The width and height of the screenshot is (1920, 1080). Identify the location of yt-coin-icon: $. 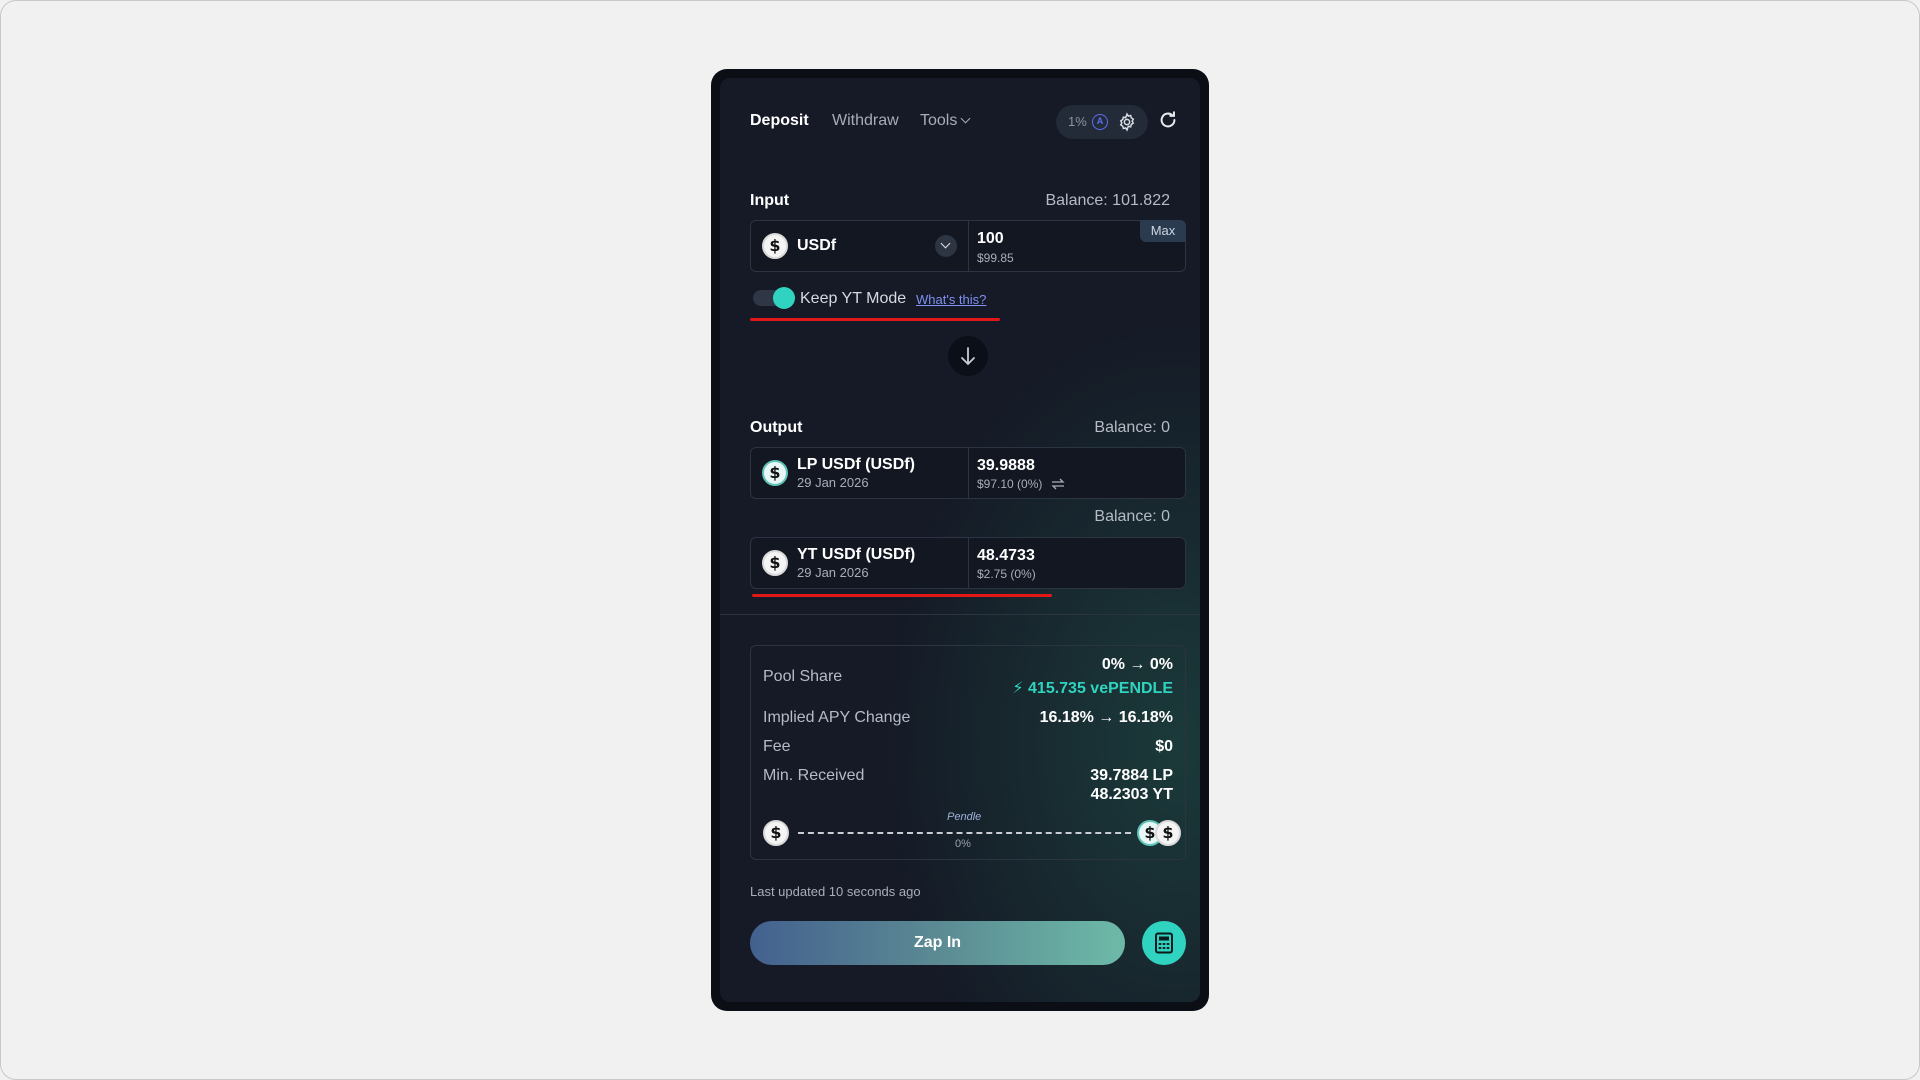
(775, 563).